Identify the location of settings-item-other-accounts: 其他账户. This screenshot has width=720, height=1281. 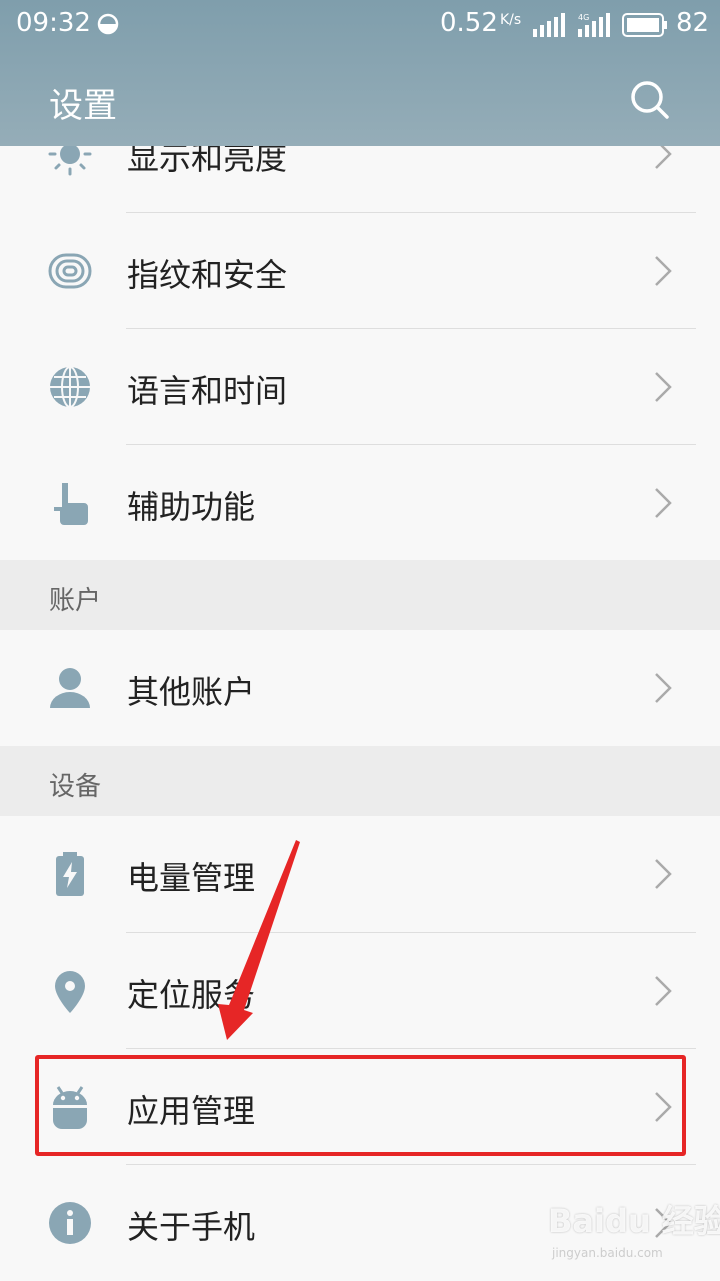
(360, 688).